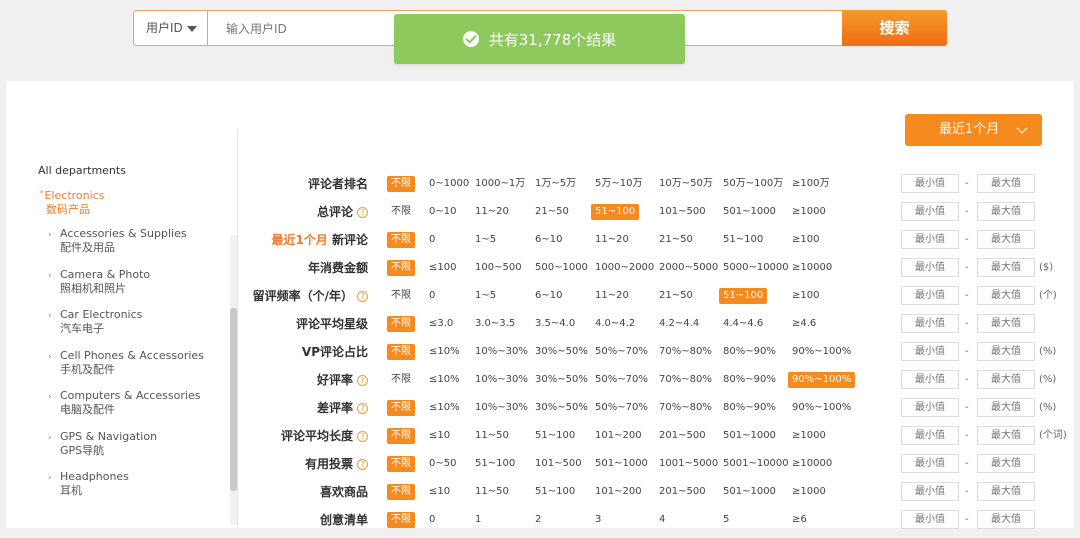 Image resolution: width=1080 pixels, height=538 pixels. I want to click on filter-option: 4, so click(662, 520).